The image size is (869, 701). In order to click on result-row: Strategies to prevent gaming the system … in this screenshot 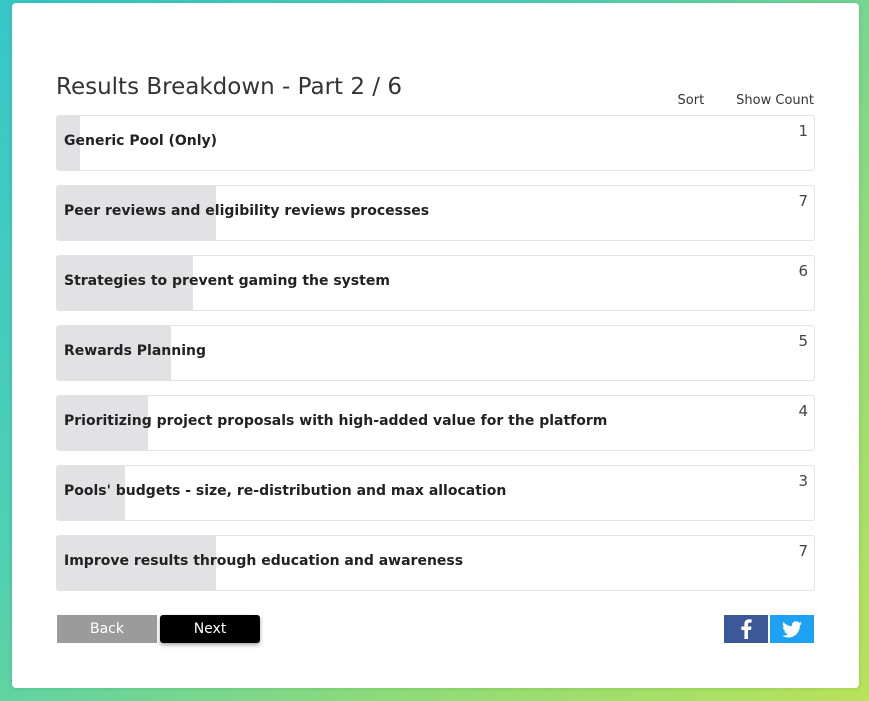, I will do `click(435, 283)`.